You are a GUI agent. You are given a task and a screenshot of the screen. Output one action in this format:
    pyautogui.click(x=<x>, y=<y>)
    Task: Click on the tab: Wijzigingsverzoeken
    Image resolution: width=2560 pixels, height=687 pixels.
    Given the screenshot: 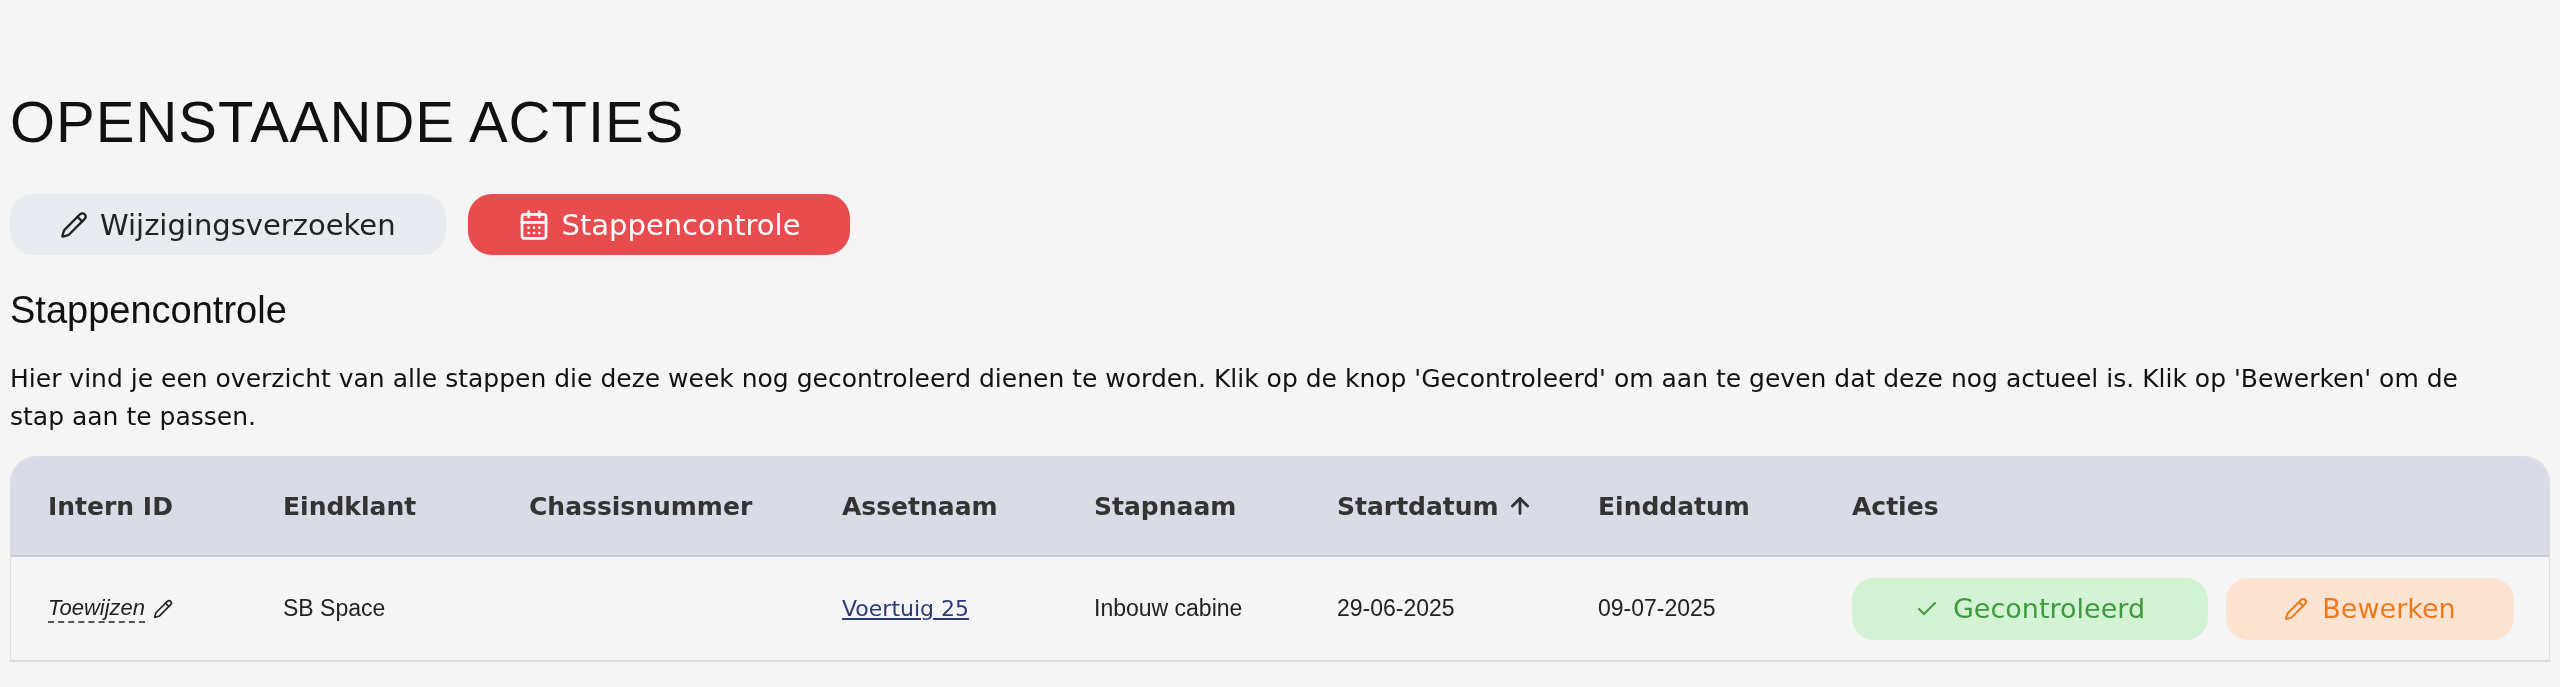 What is the action you would take?
    pyautogui.click(x=228, y=224)
    